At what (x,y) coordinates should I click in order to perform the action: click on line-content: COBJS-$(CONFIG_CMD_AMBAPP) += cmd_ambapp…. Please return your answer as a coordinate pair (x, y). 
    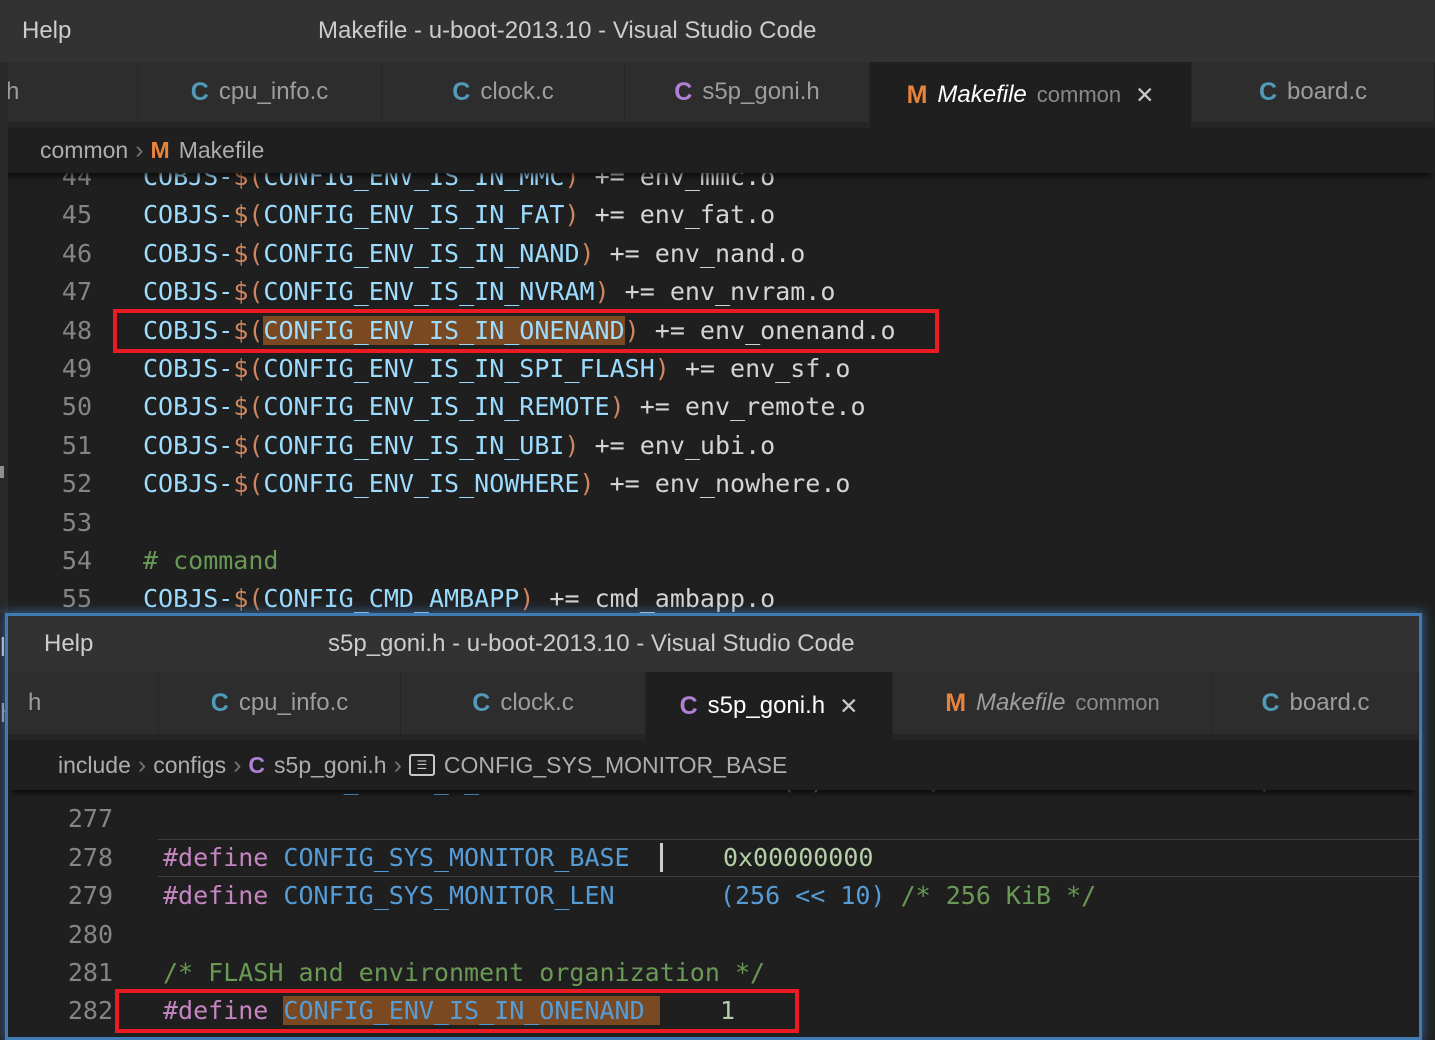
    Looking at the image, I should click on (433, 598).